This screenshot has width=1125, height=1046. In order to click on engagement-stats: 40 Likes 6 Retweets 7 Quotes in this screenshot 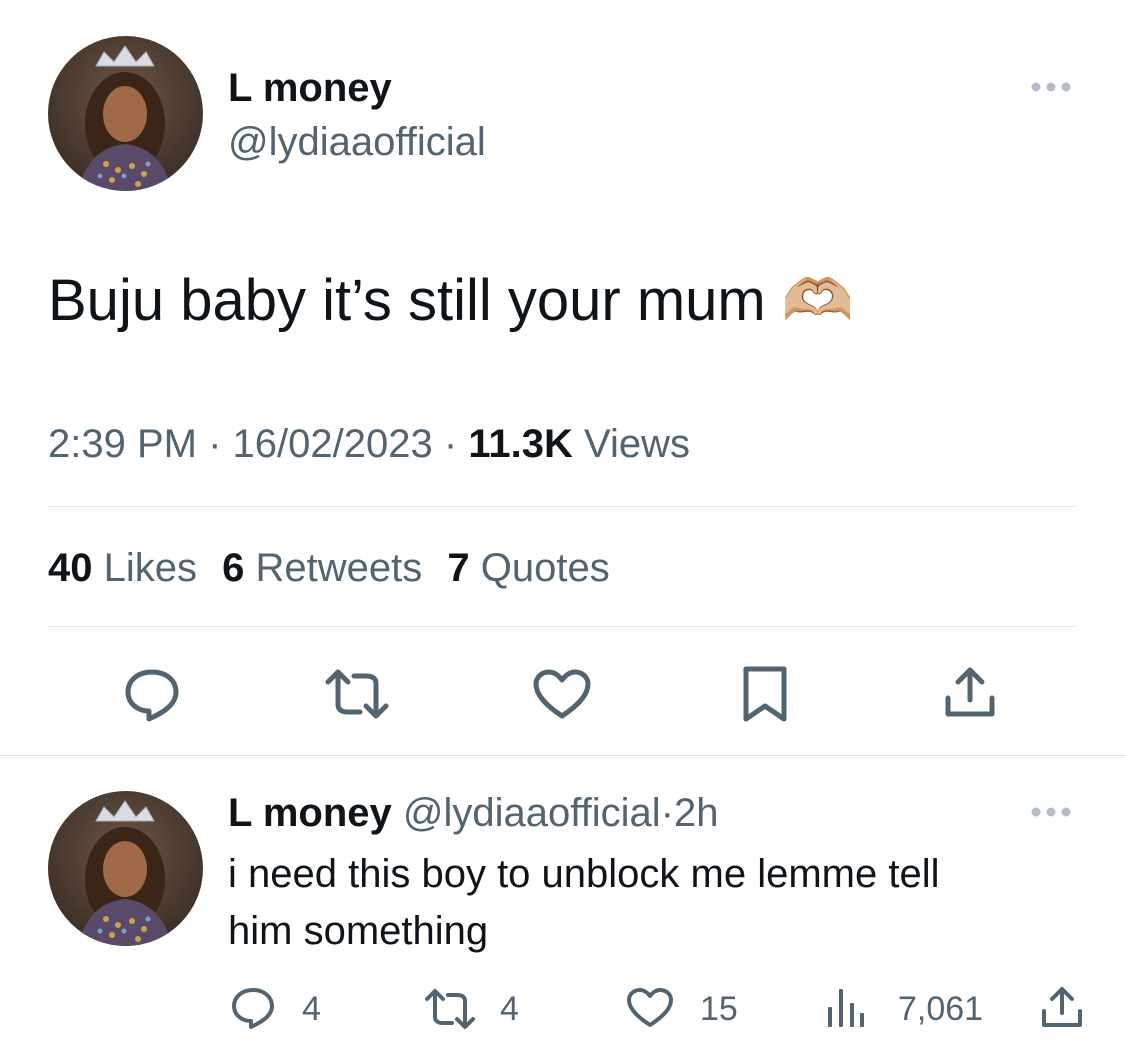, I will do `click(329, 568)`.